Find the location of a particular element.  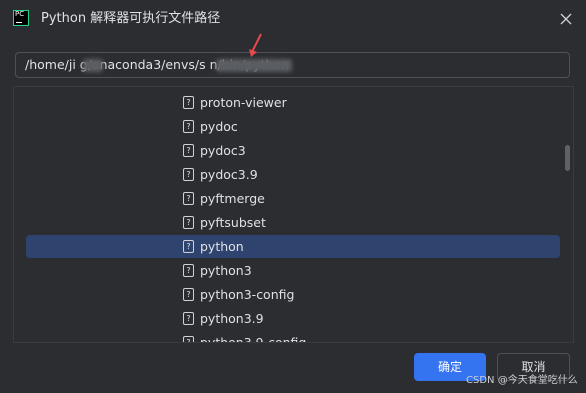

file-list-item-label: python is located at coordinates (222, 246).